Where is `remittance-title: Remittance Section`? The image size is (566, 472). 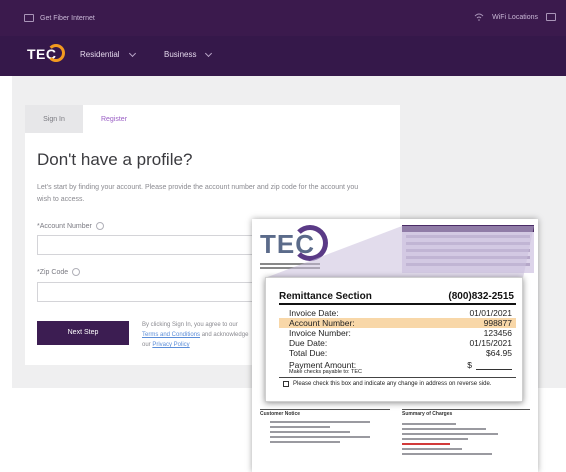 remittance-title: Remittance Section is located at coordinates (325, 296).